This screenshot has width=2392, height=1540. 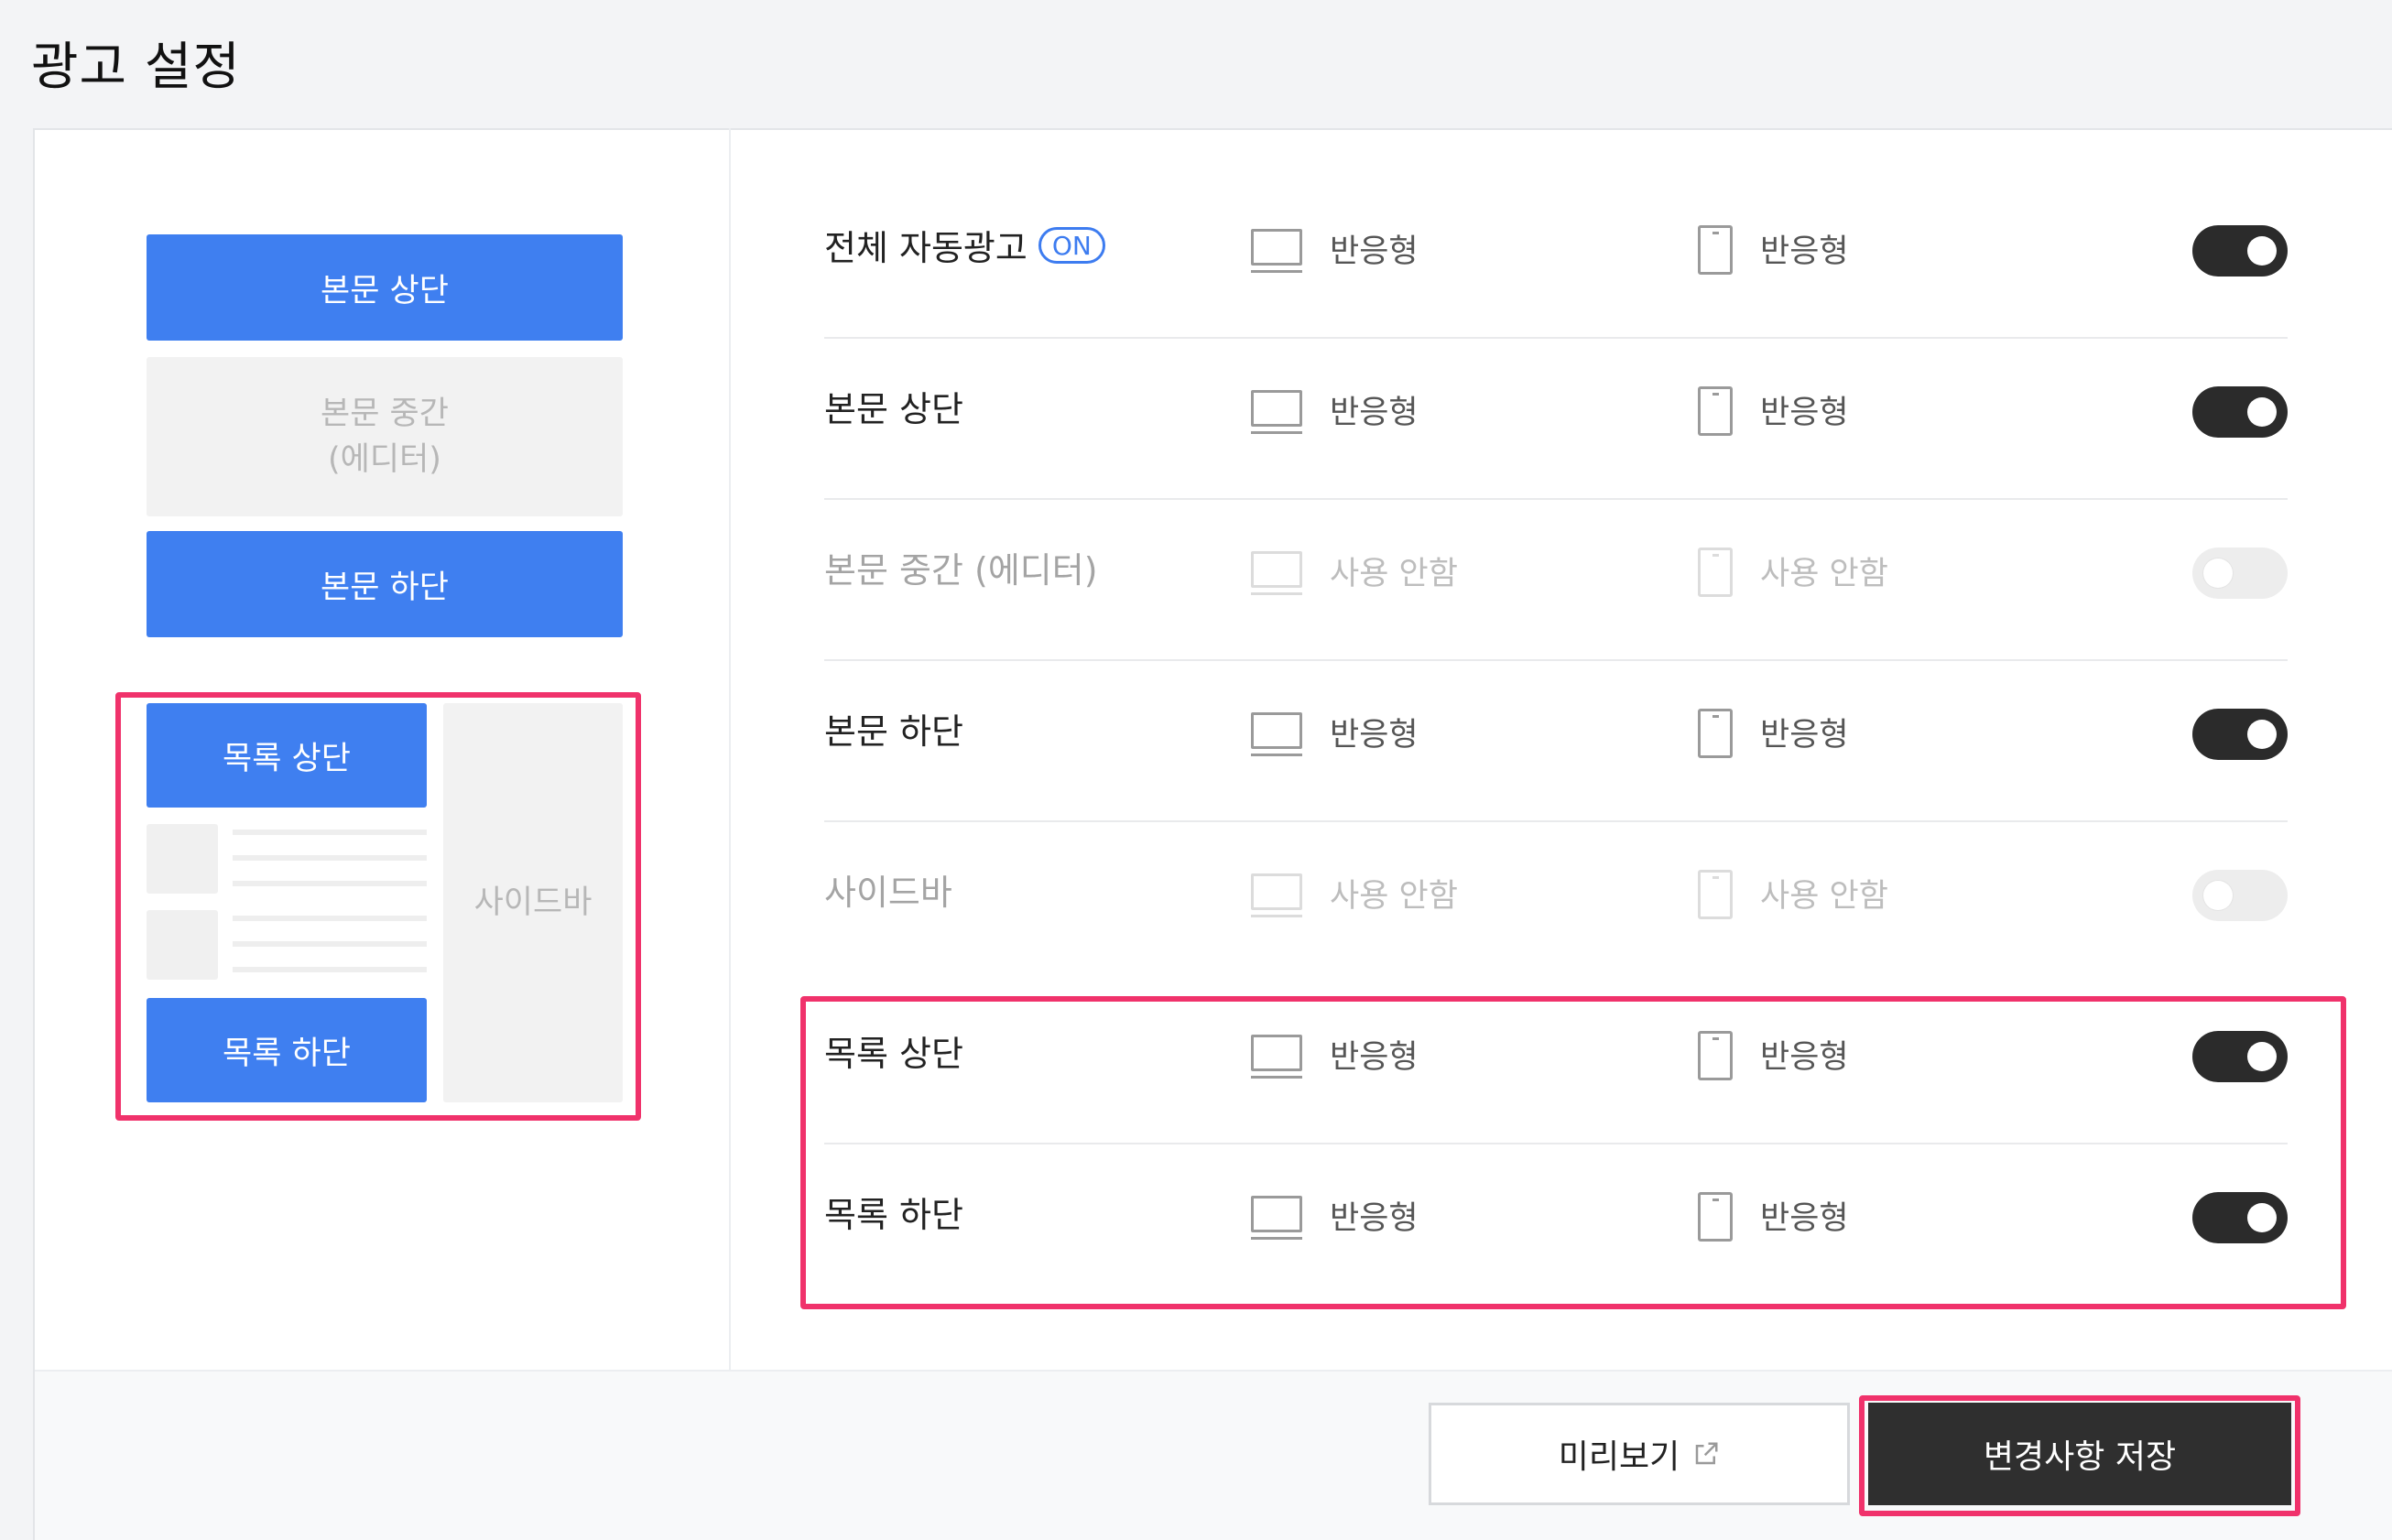 What do you see at coordinates (1071, 245) in the screenshot?
I see `on-badge: ON` at bounding box center [1071, 245].